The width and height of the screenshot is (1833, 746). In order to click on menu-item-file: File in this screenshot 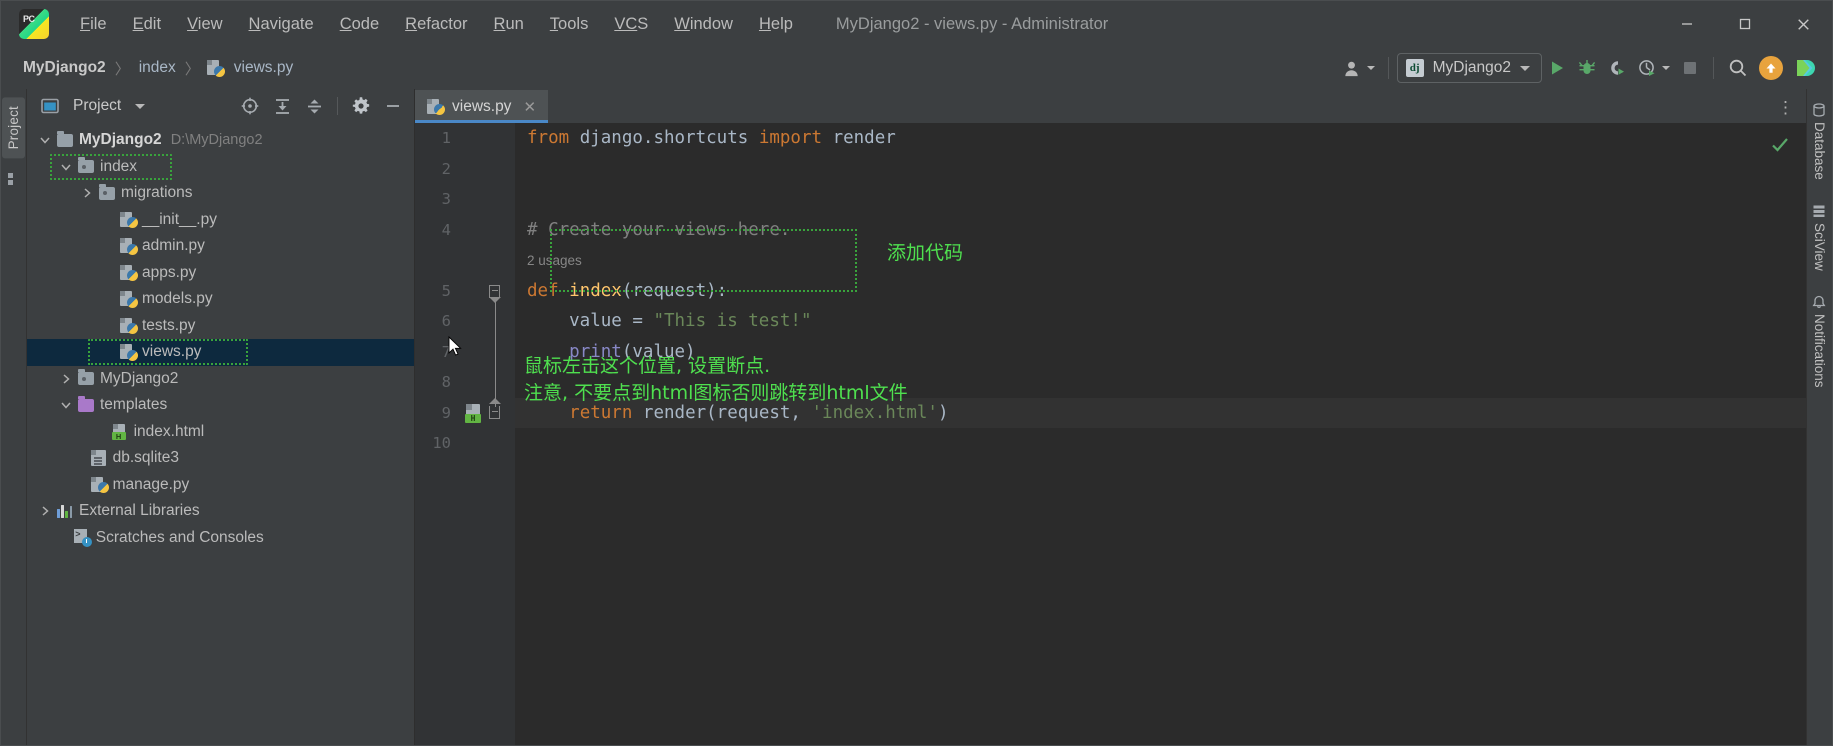, I will do `click(93, 24)`.